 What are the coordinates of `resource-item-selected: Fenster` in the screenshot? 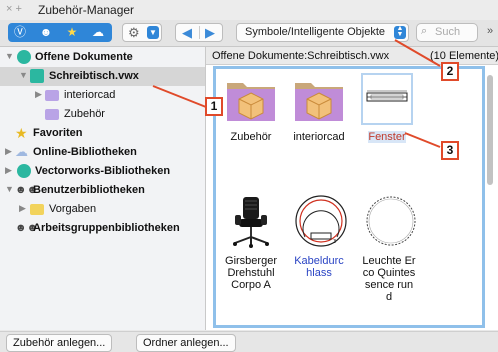 It's located at (387, 108).